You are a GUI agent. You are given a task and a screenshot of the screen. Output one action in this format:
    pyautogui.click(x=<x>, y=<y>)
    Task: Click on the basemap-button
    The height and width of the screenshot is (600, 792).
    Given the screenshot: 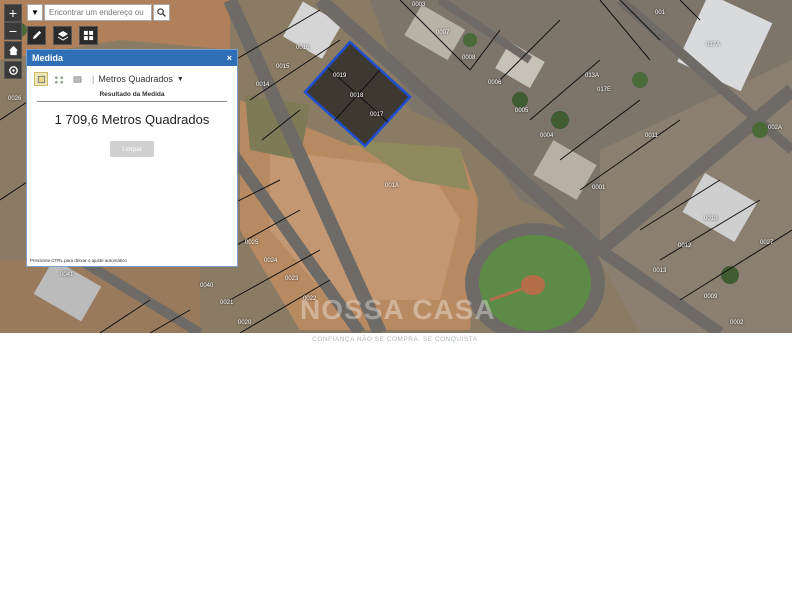 What is the action you would take?
    pyautogui.click(x=88, y=35)
    